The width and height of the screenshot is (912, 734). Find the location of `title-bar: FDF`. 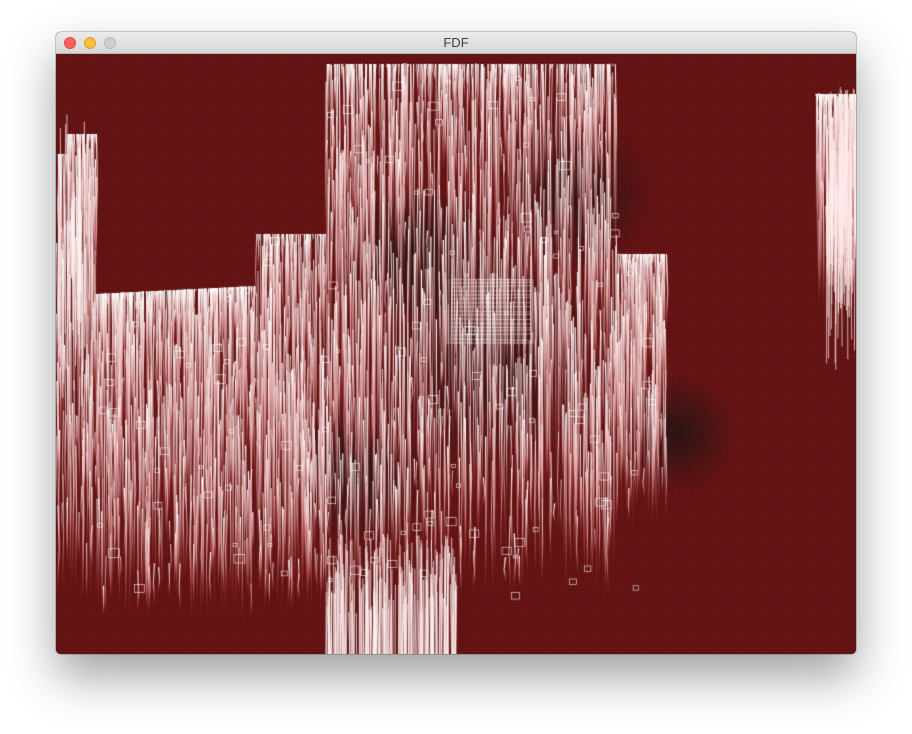

title-bar: FDF is located at coordinates (456, 43).